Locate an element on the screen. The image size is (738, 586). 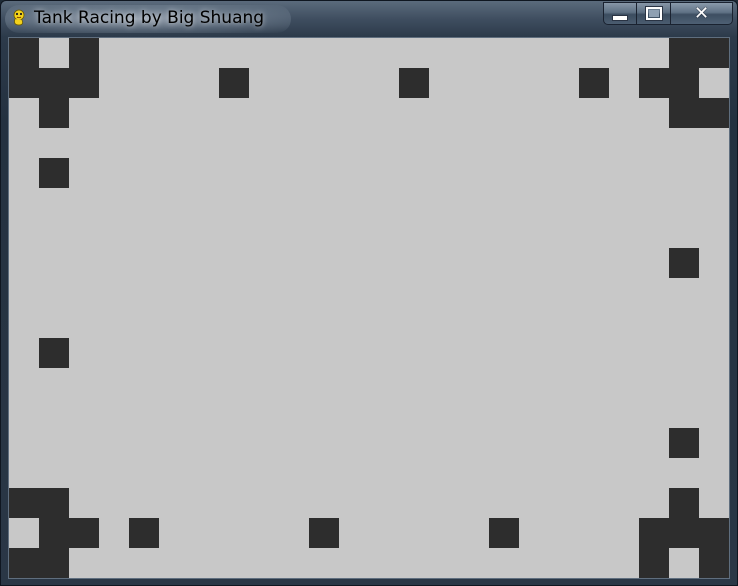
close-icon: ✕ is located at coordinates (701, 13).